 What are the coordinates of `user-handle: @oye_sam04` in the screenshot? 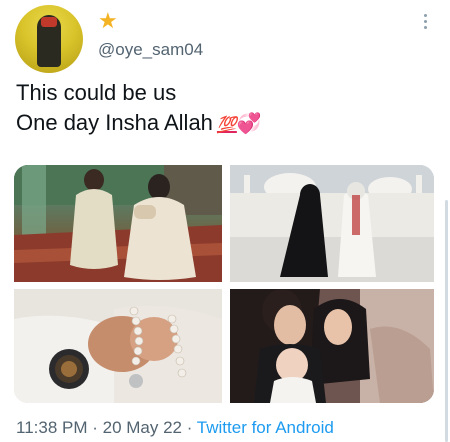 It's located at (150, 50).